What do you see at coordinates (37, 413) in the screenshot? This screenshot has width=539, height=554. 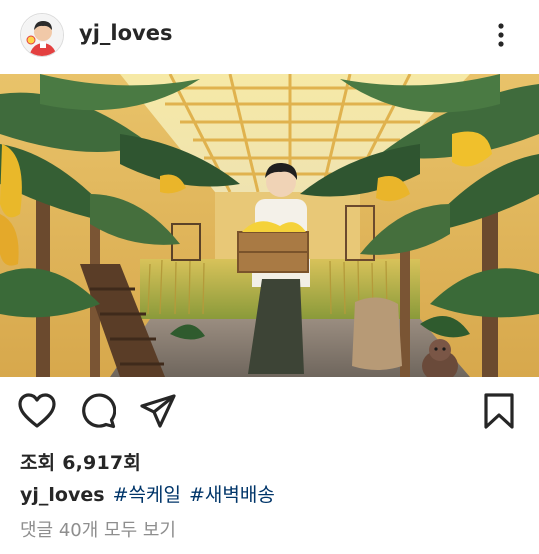 I see `heart-icon` at bounding box center [37, 413].